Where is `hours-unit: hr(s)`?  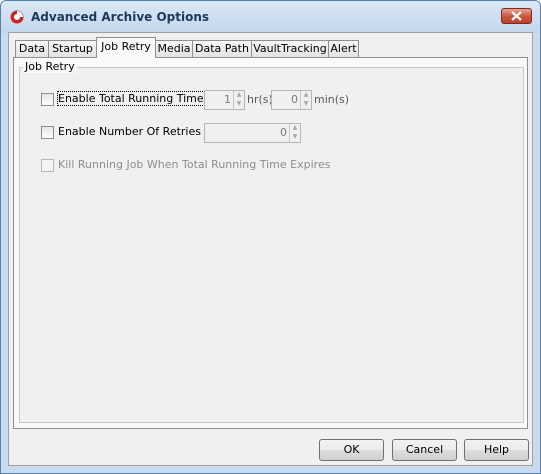
hours-unit: hr(s) is located at coordinates (260, 99).